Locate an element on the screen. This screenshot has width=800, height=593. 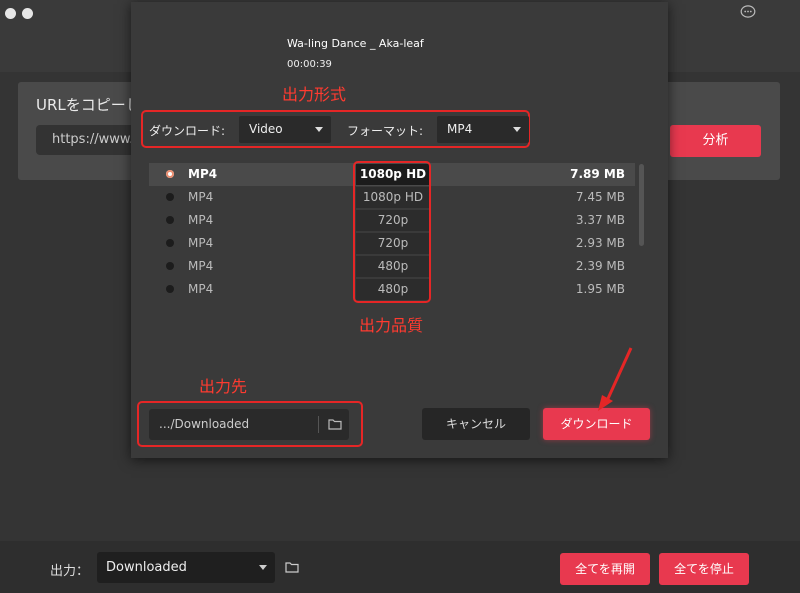
url-instruction: URLをコピーし is located at coordinates (88, 105).